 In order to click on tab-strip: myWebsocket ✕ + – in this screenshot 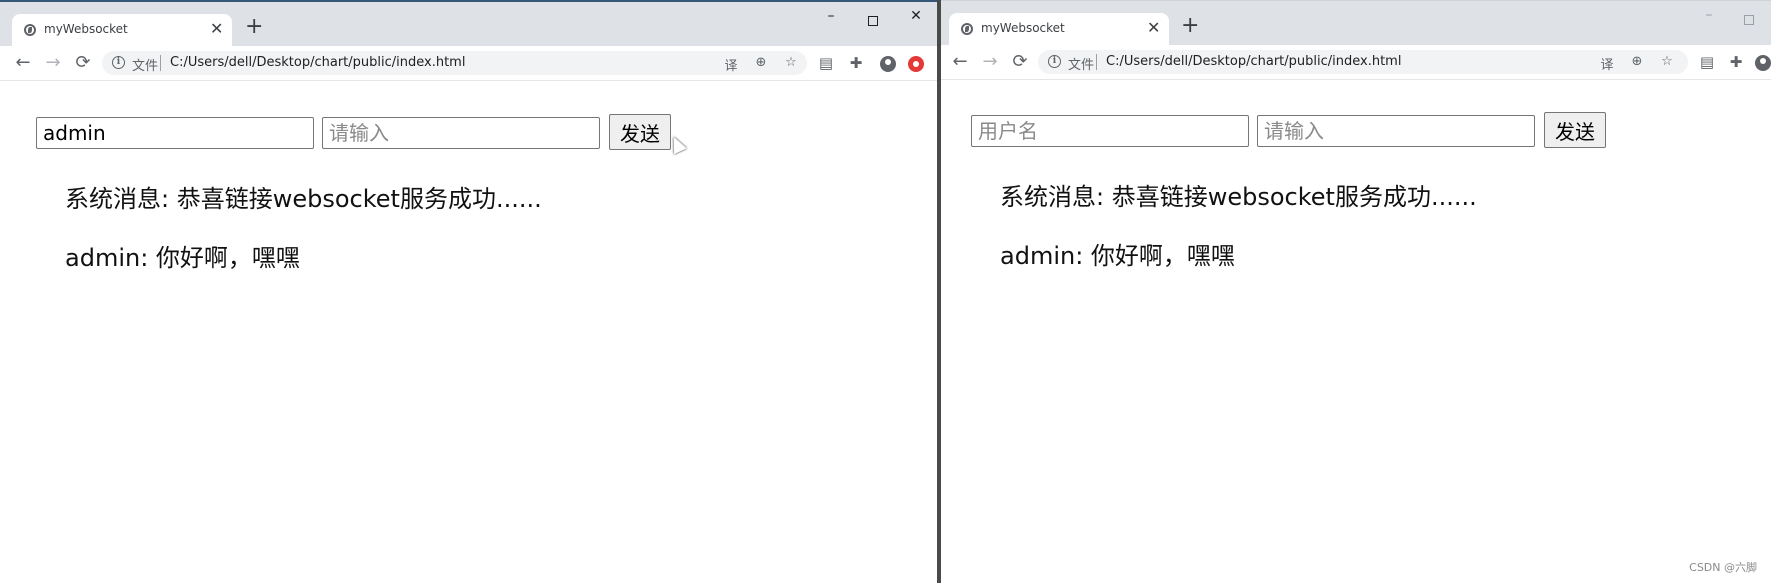, I will do `click(1356, 23)`.